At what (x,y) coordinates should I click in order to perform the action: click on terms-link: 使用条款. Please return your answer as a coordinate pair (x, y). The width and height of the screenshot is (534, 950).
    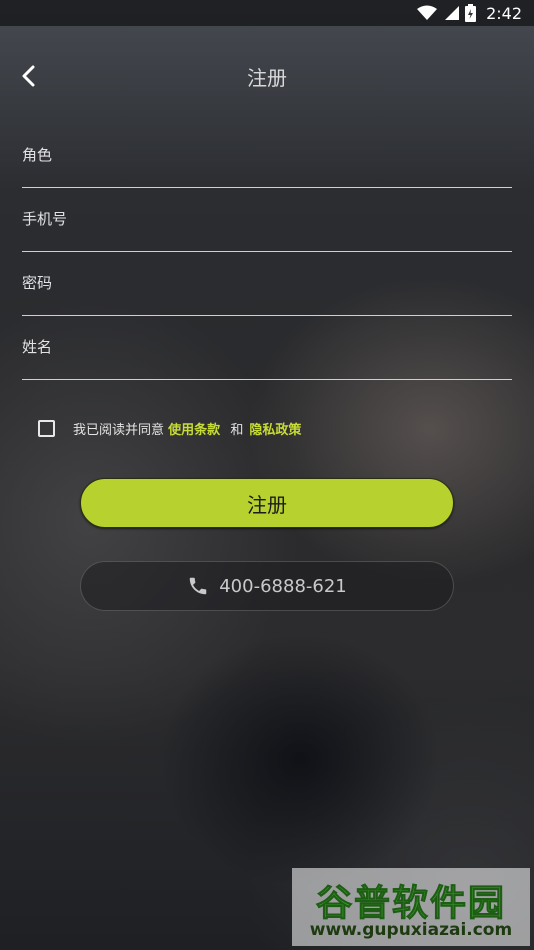
    Looking at the image, I should click on (194, 430).